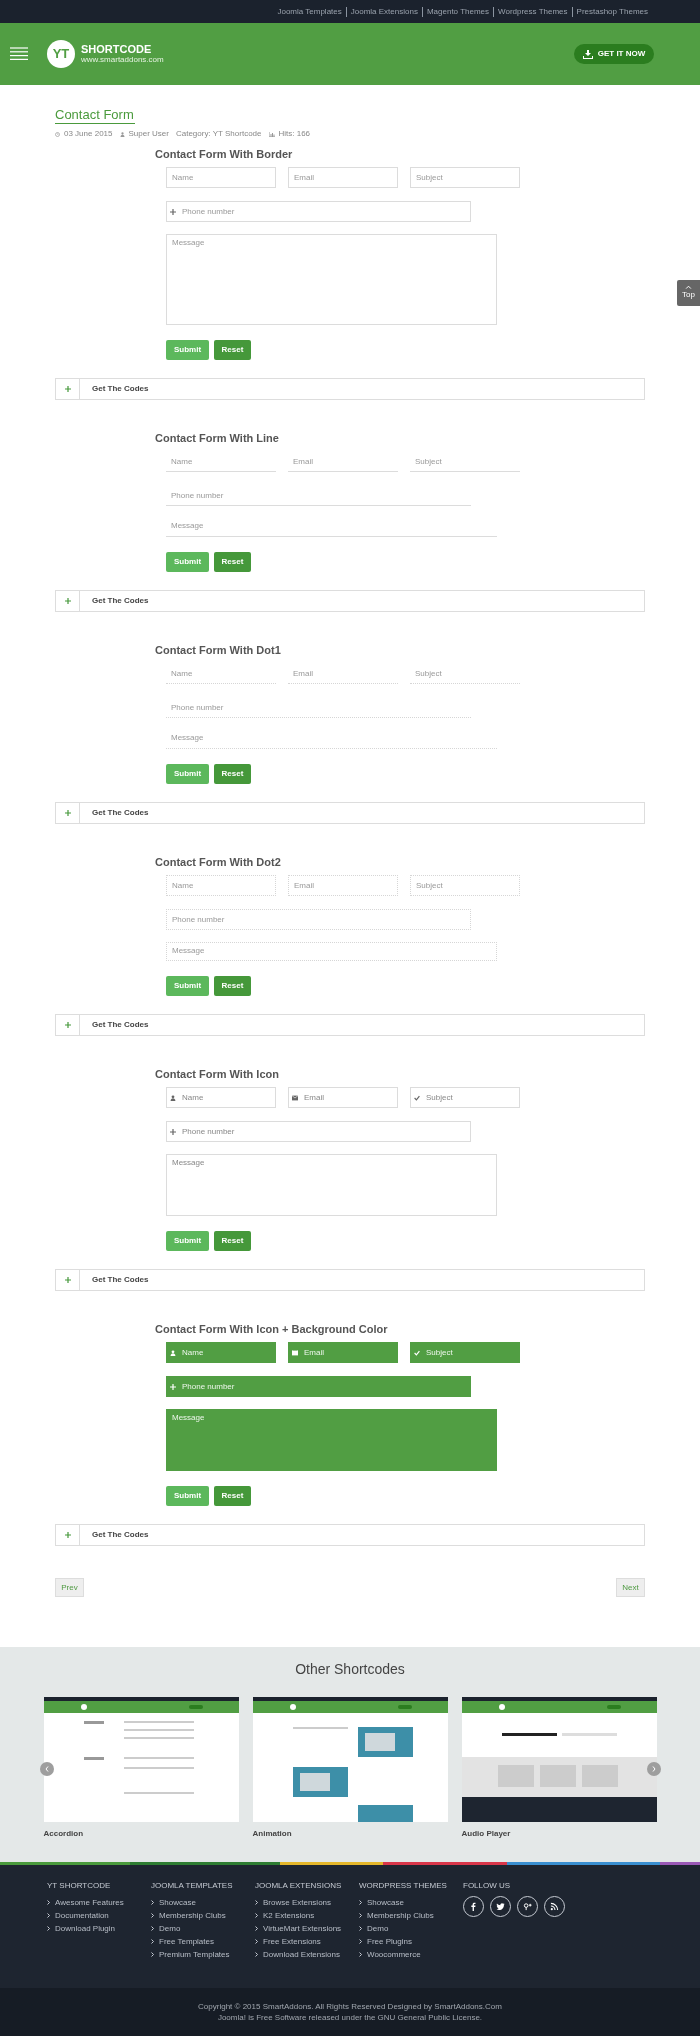  I want to click on get-it-now-button: GET IT NOW, so click(614, 54).